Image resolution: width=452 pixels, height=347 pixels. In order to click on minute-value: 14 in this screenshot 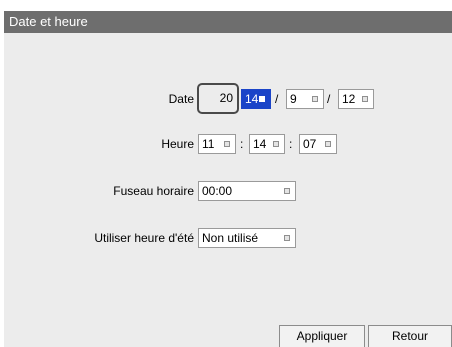, I will do `click(260, 144)`.